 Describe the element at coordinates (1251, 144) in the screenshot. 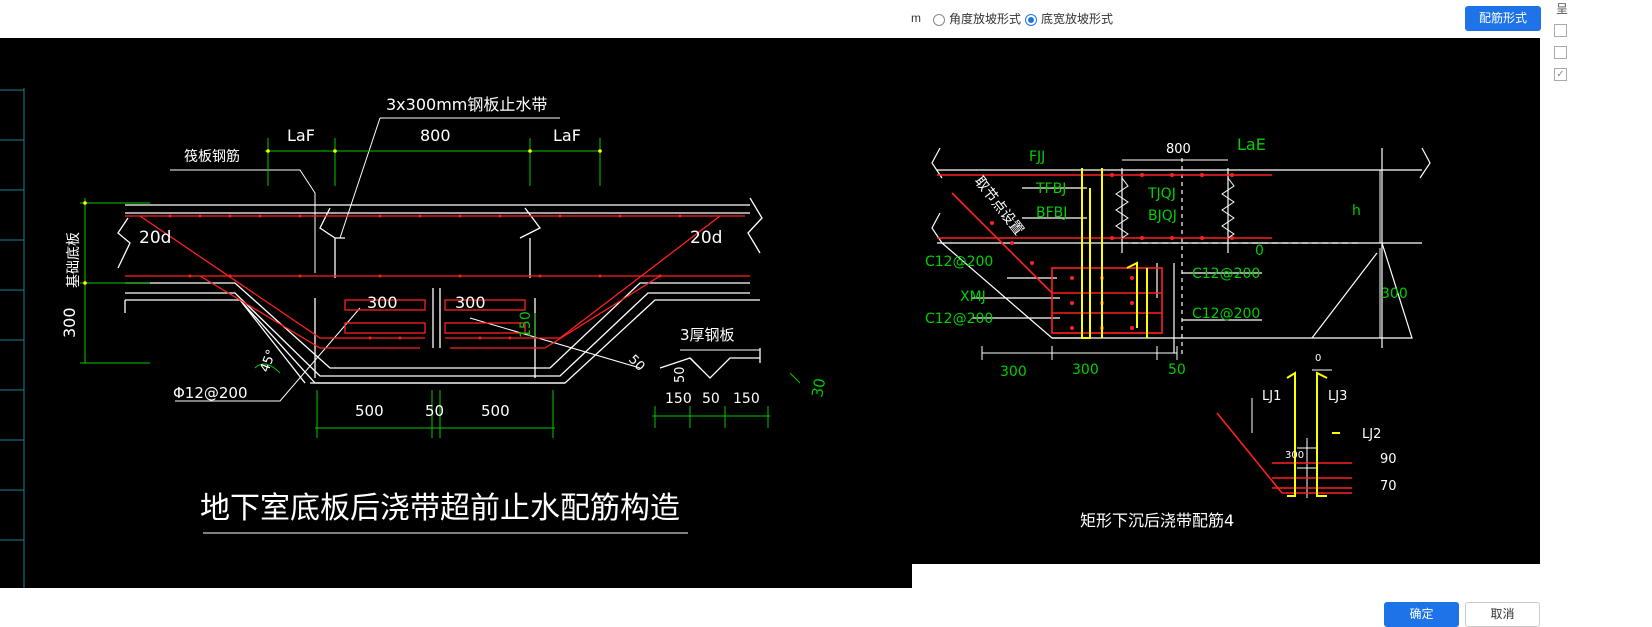

I see `lae-label: LaE` at that location.